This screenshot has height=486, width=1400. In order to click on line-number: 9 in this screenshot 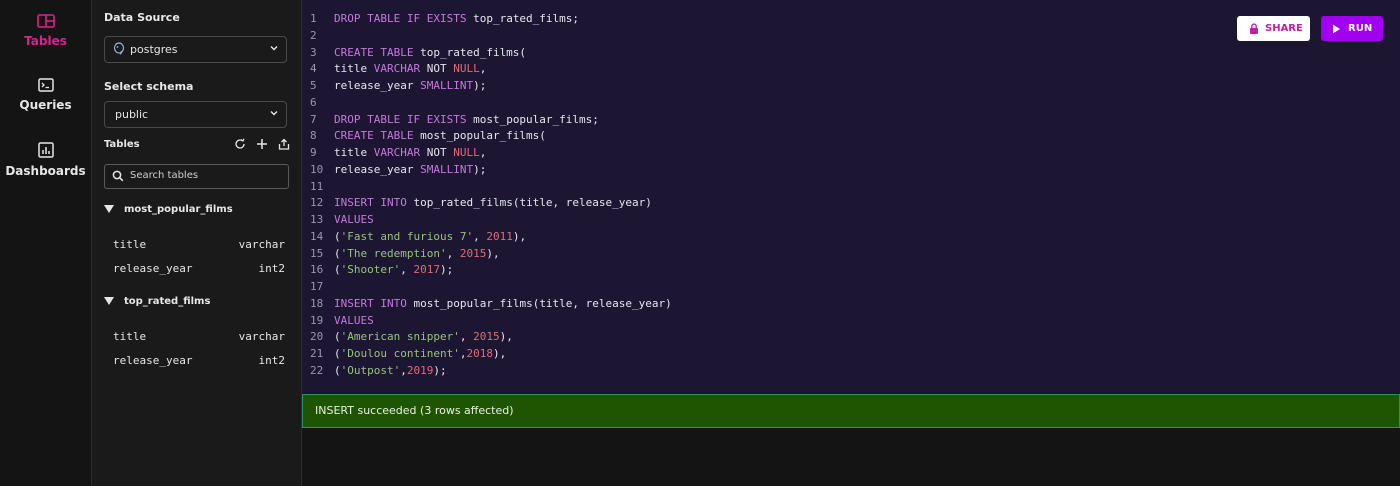, I will do `click(313, 152)`.